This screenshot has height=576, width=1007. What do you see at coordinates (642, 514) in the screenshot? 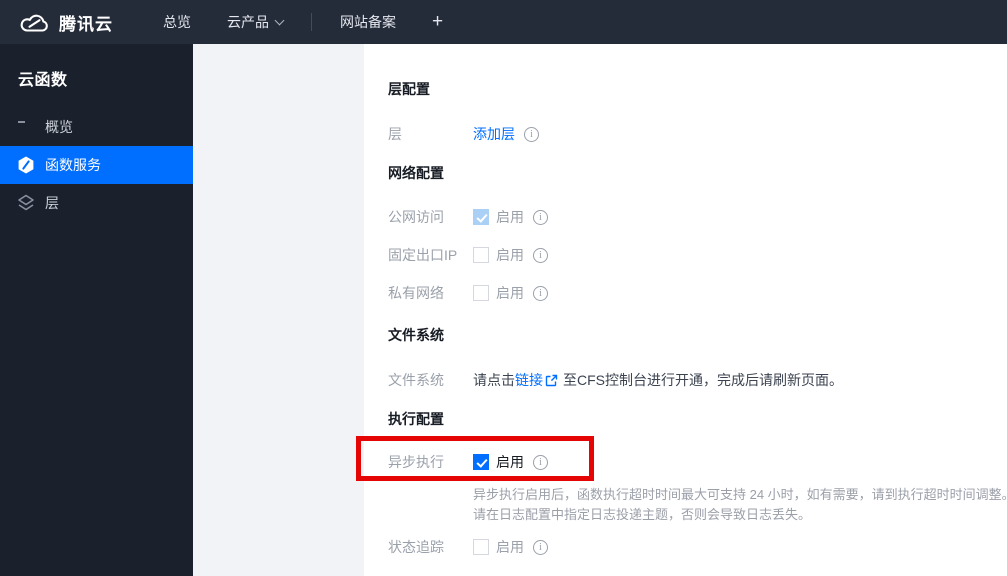
I see `async-help-line2: 请在日志配置中指定日志投递主题，否则会导致日志丢失。` at bounding box center [642, 514].